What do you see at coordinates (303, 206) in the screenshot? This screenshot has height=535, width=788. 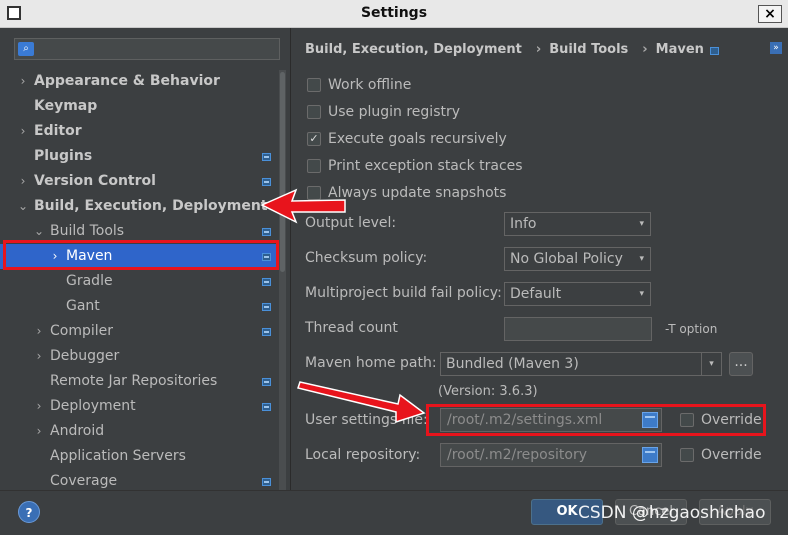 I see `annotation-arrow-build-deployment` at bounding box center [303, 206].